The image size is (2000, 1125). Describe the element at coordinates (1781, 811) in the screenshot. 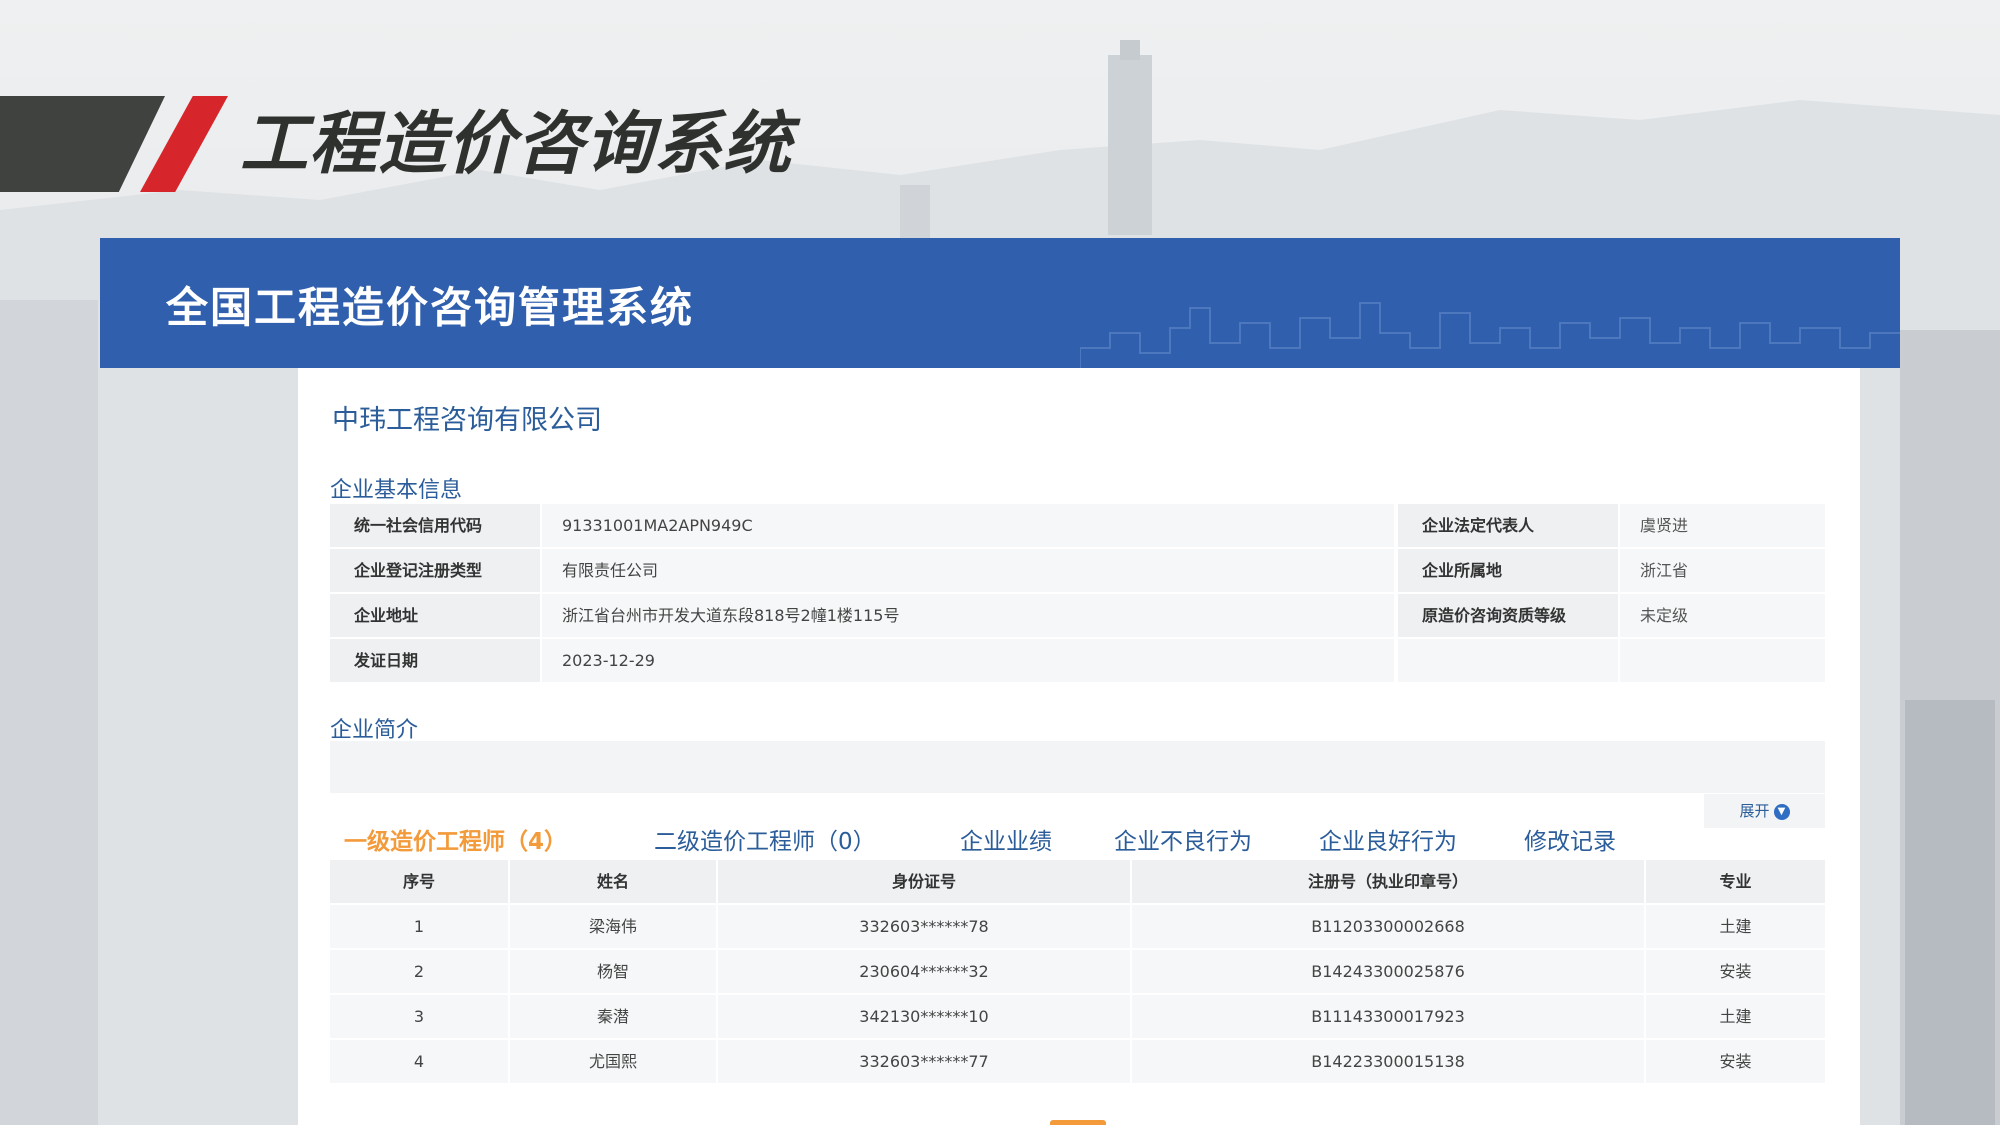

I see `chevron-down-icon: ▼` at that location.